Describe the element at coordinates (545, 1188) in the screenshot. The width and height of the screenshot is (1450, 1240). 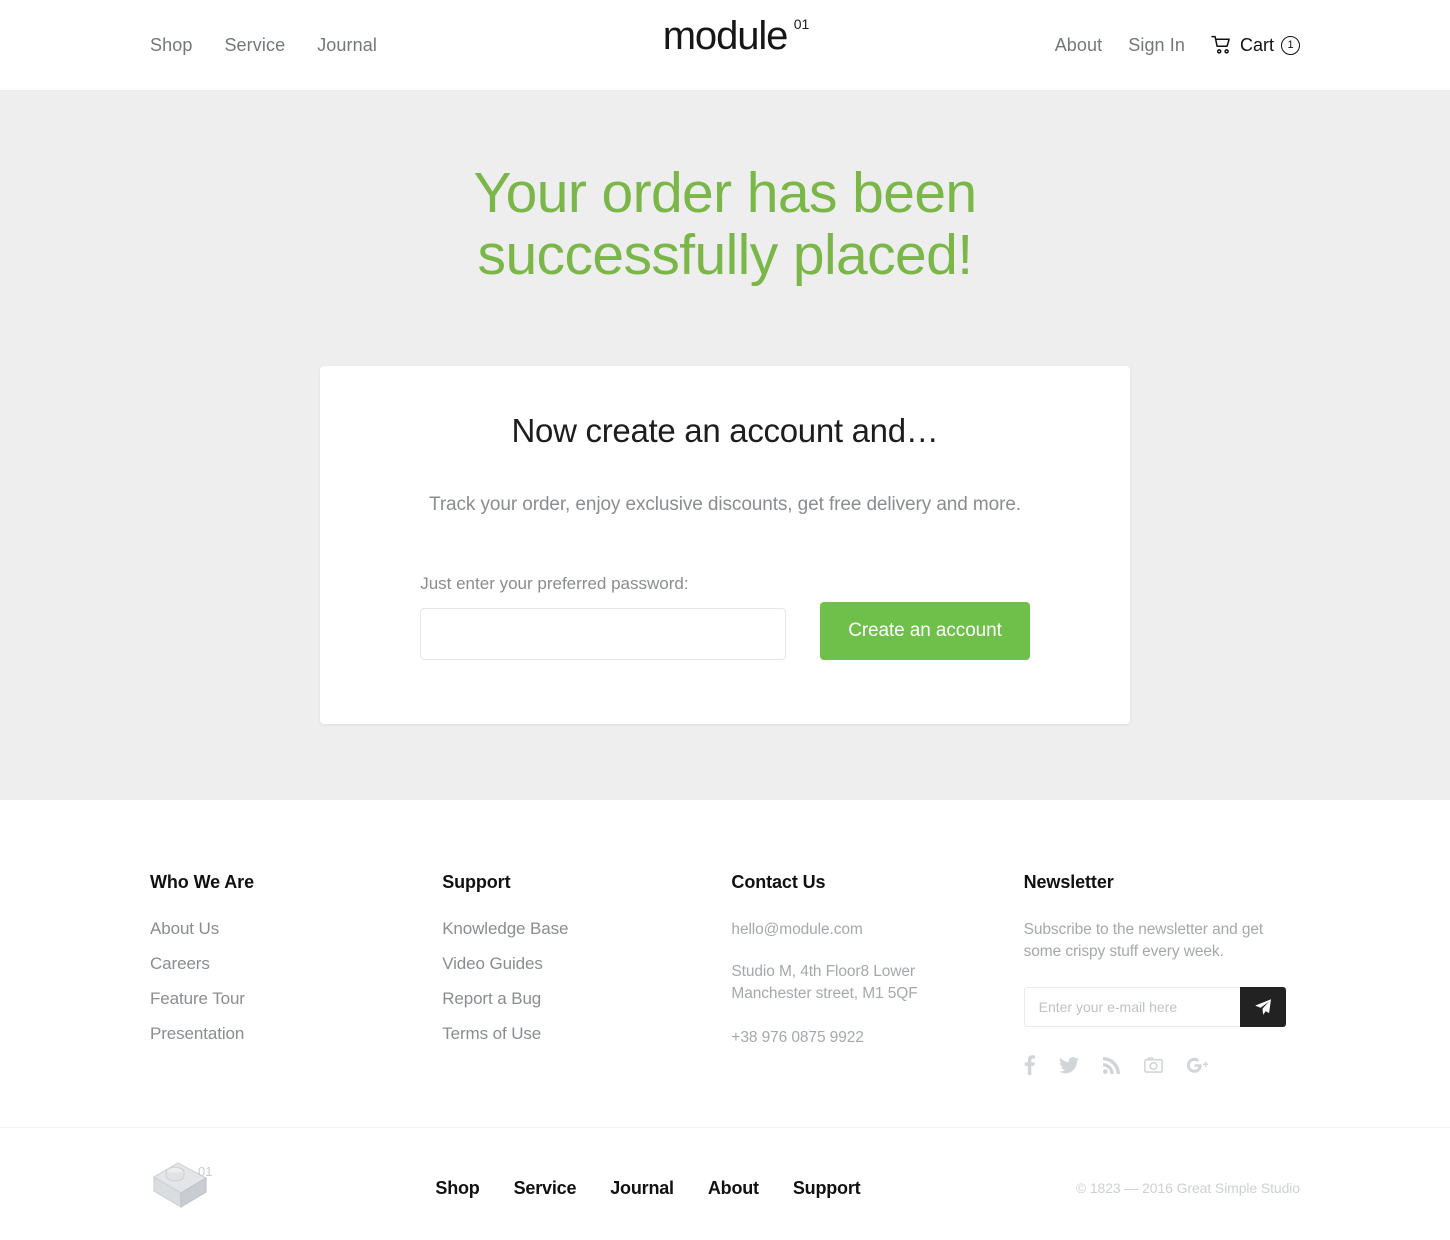
I see `bottom-nav-link-service: Service` at that location.